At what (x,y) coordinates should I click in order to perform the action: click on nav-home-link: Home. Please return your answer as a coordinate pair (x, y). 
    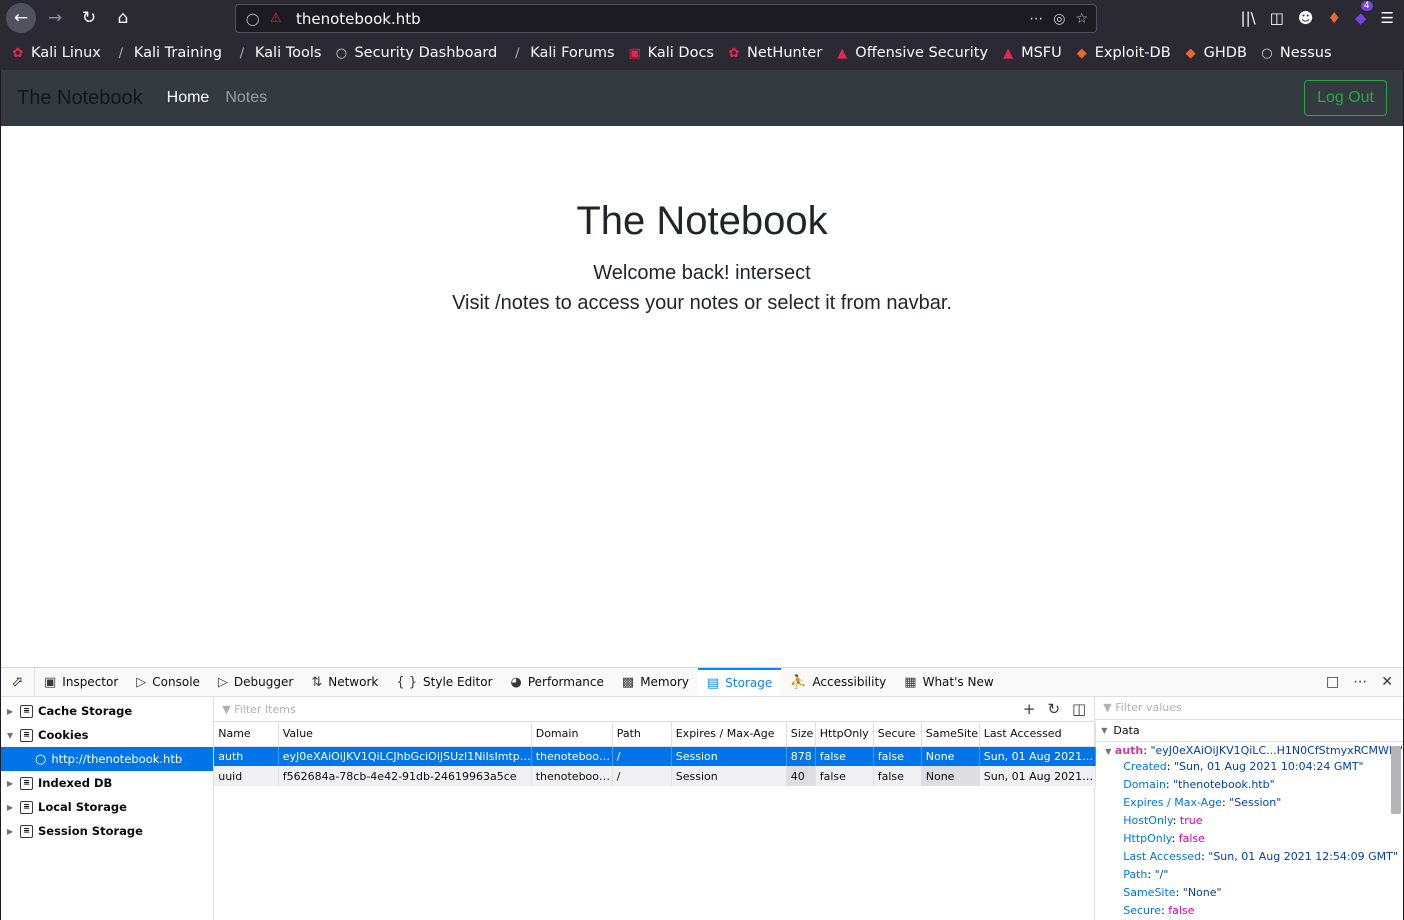
    Looking at the image, I should click on (188, 98).